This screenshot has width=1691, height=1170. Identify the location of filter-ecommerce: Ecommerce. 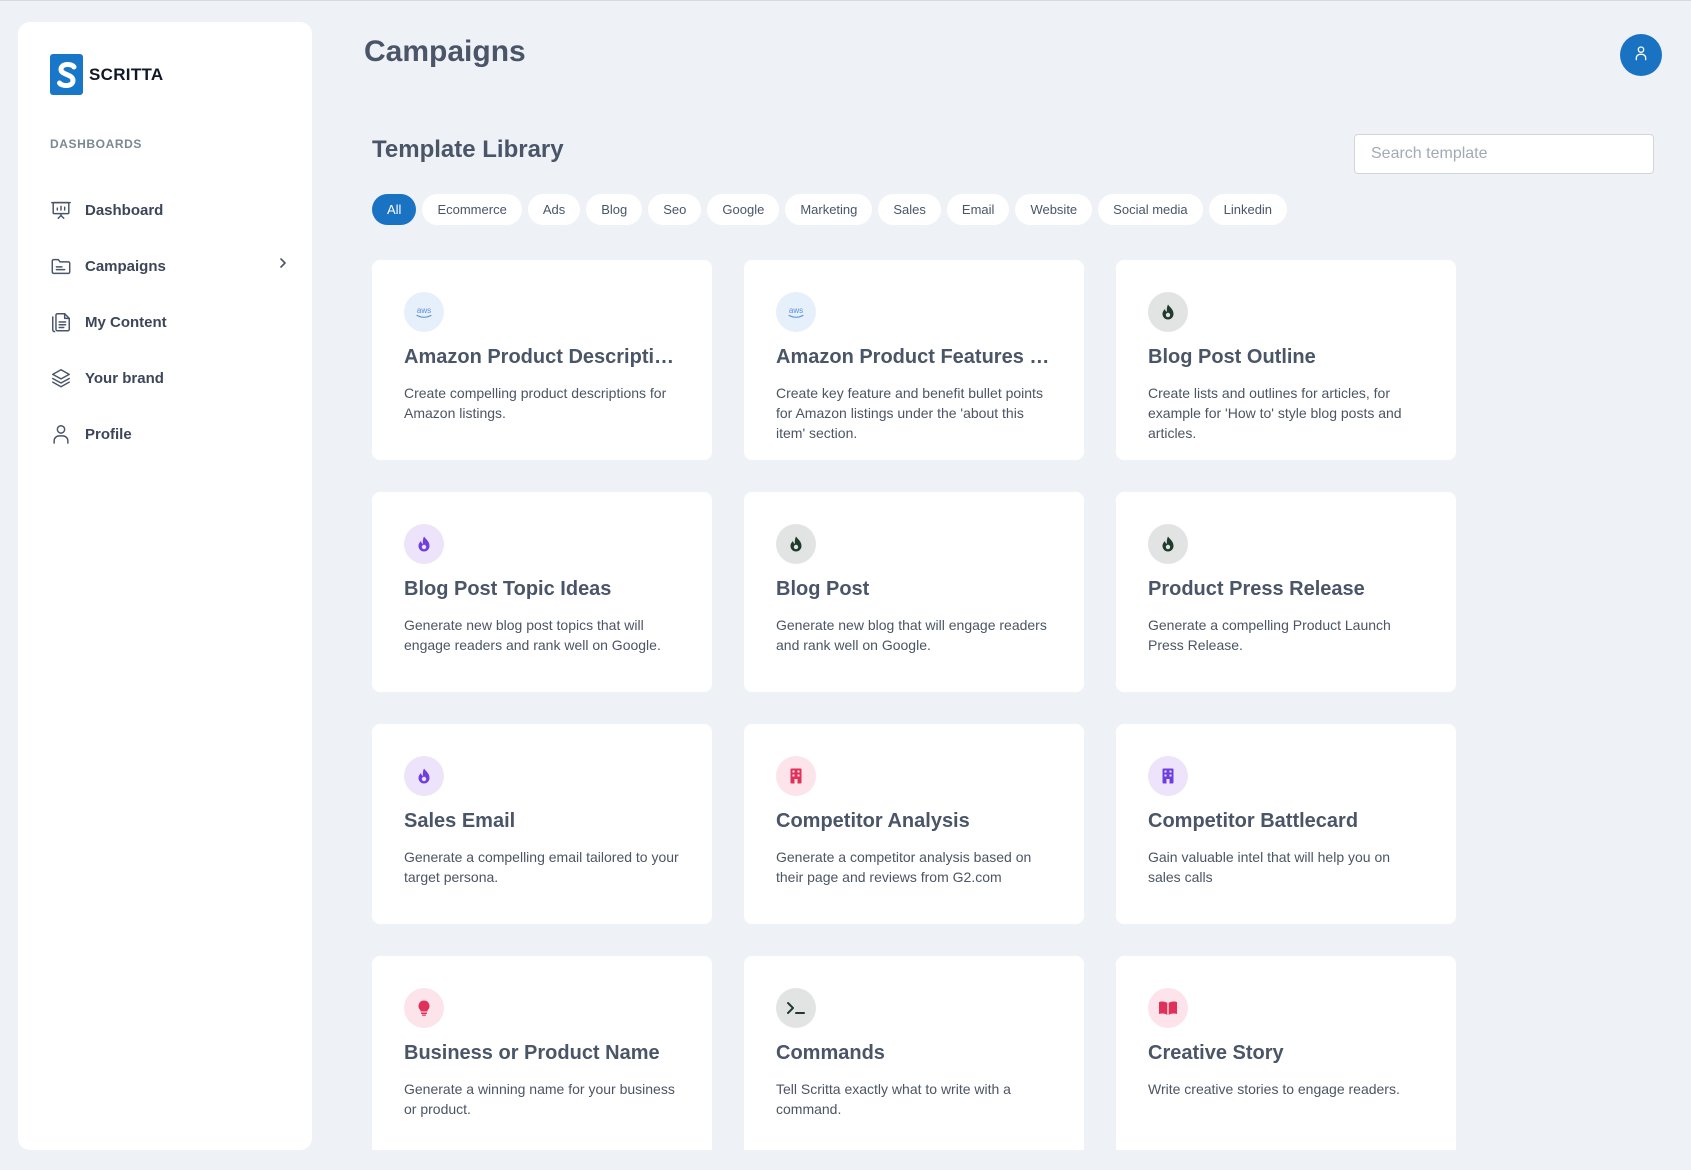
(472, 209).